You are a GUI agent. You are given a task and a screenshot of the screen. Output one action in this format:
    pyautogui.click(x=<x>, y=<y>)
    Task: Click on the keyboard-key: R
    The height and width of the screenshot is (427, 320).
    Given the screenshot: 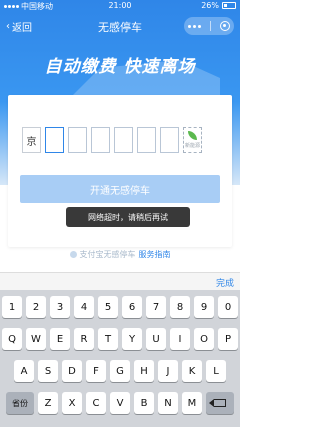 What is the action you would take?
    pyautogui.click(x=84, y=339)
    